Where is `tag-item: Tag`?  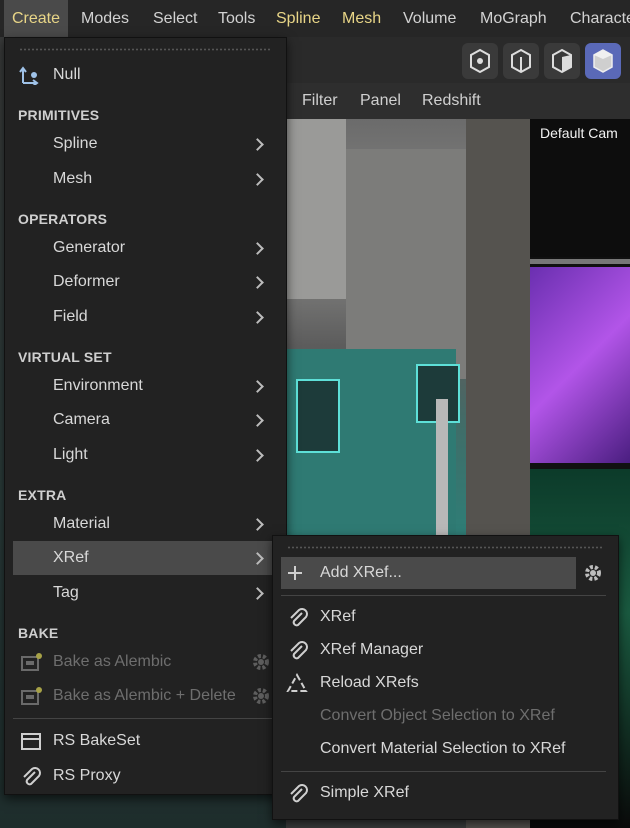
tag-item: Tag is located at coordinates (145, 593).